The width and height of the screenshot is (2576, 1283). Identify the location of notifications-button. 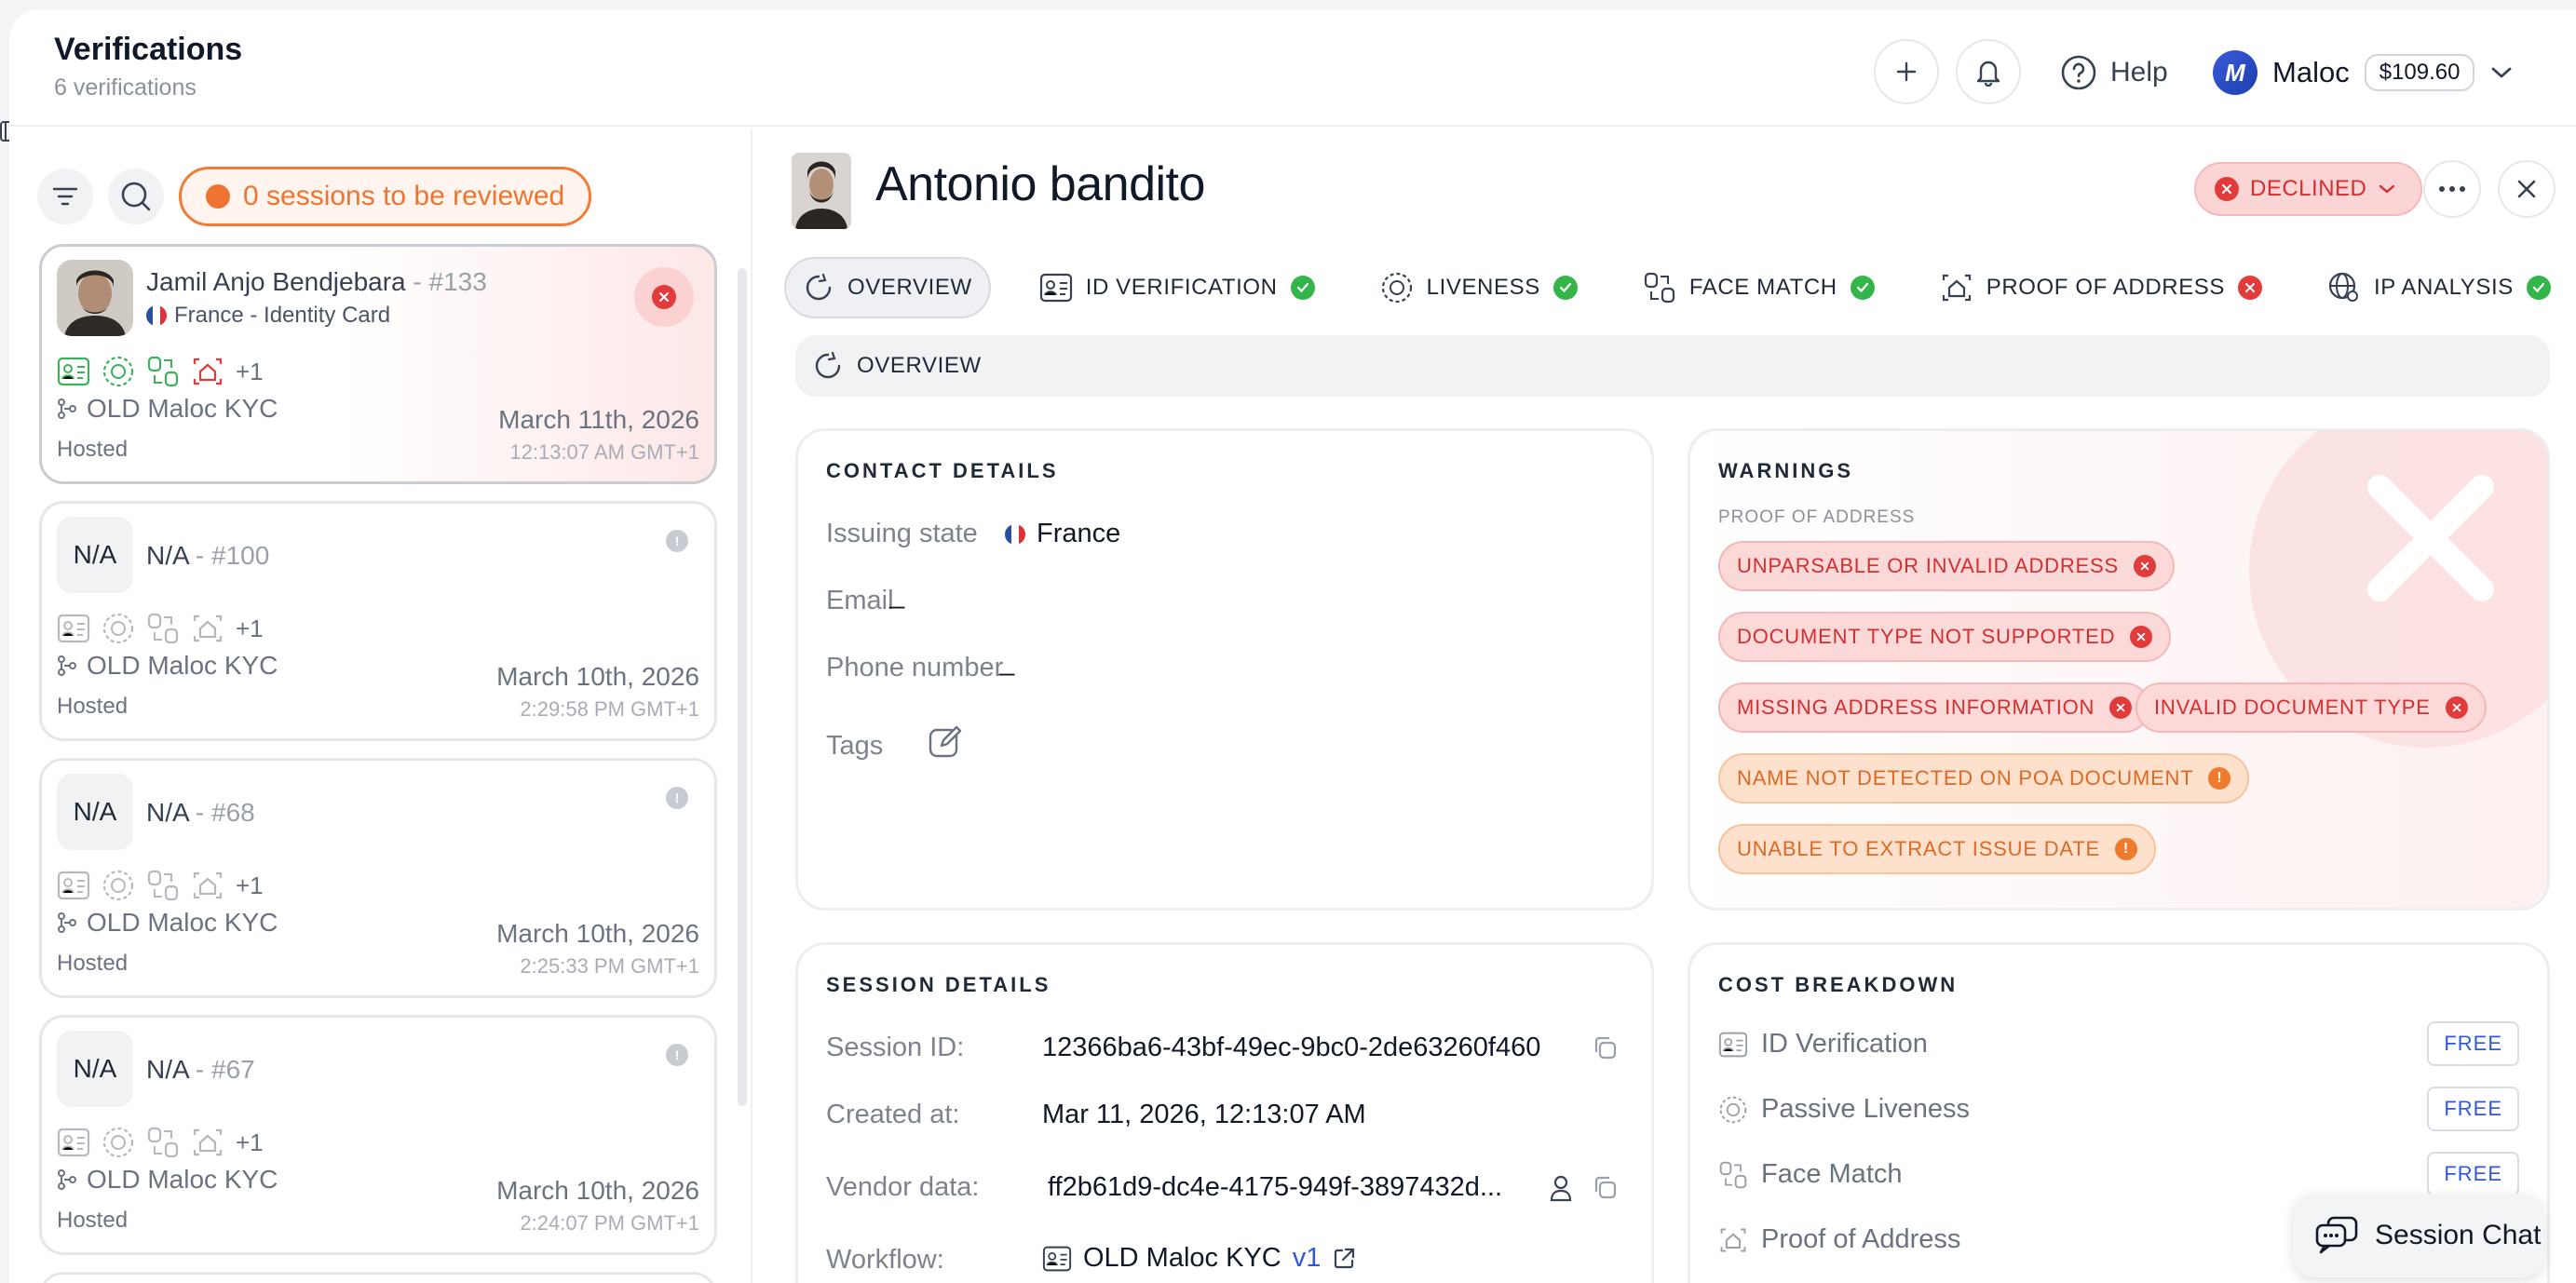
(1989, 71).